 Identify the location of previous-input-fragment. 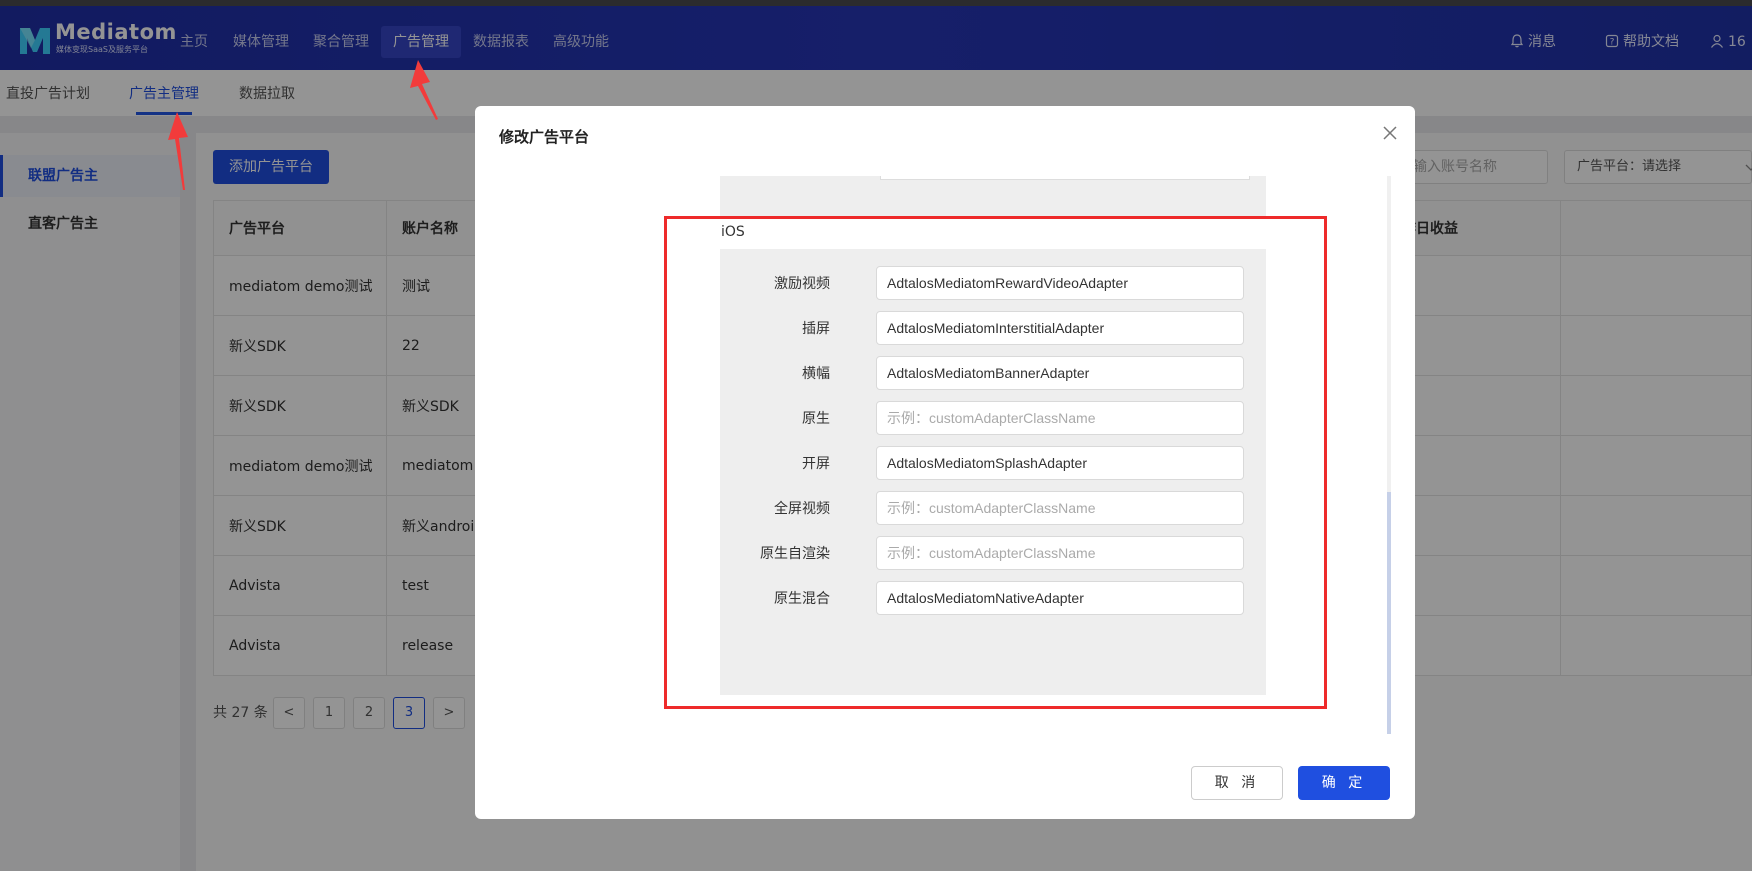
(1065, 178).